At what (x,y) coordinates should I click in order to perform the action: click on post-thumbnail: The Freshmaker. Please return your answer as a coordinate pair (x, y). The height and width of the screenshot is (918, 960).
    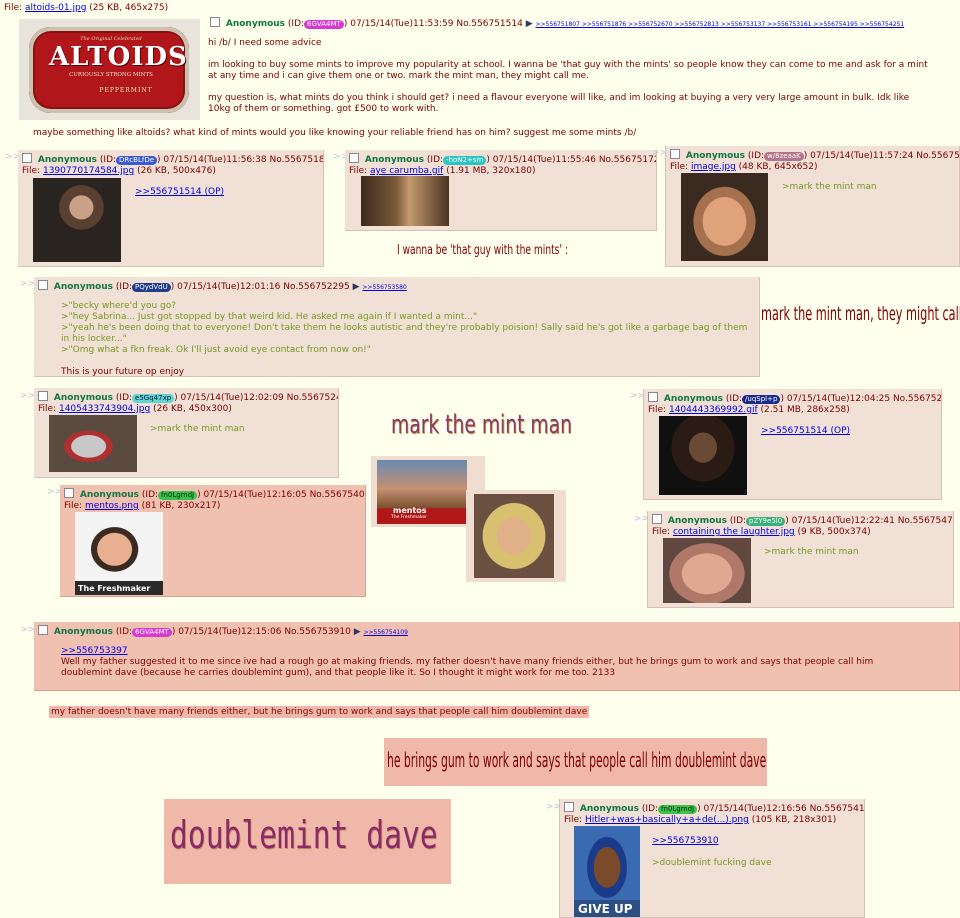
    Looking at the image, I should click on (119, 553).